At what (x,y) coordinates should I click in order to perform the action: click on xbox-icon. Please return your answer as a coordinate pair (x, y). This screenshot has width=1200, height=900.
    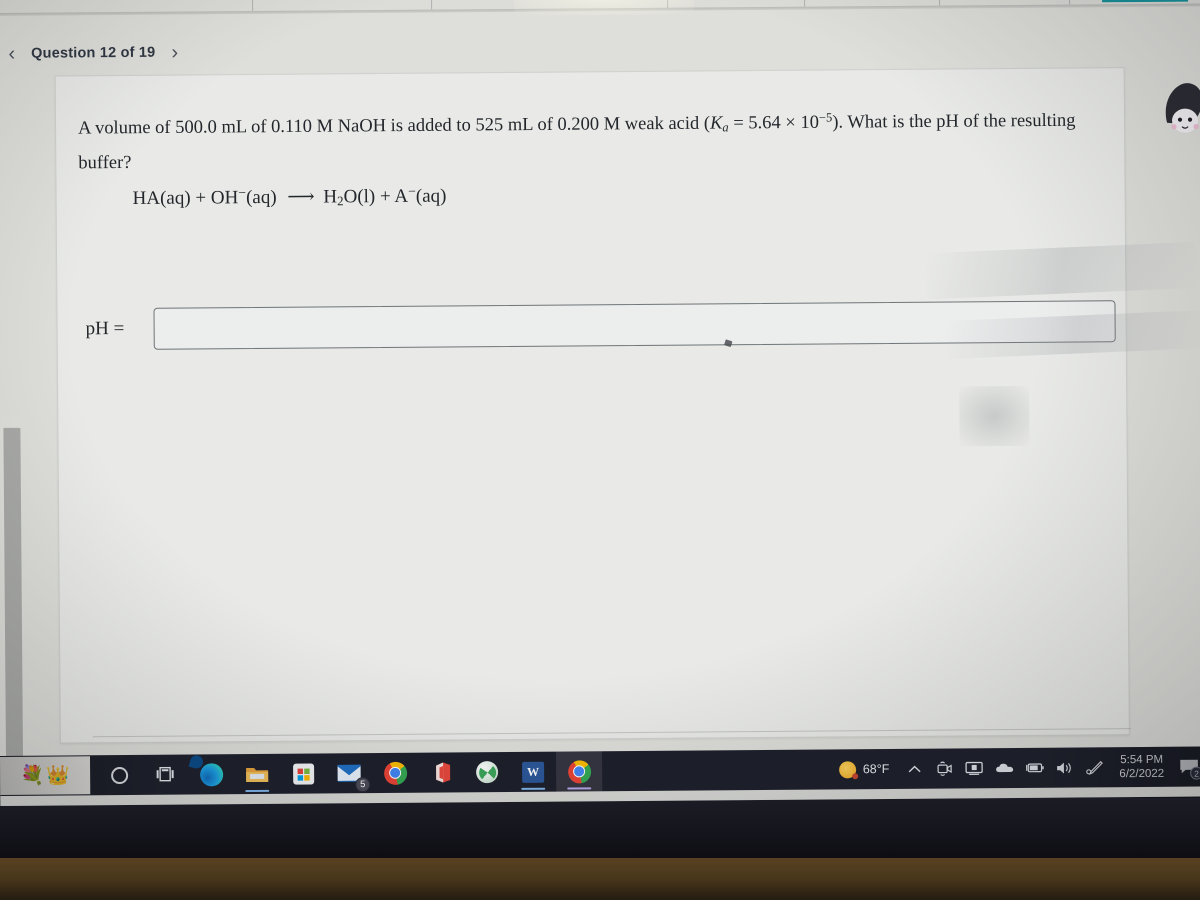
    Looking at the image, I should click on (487, 772).